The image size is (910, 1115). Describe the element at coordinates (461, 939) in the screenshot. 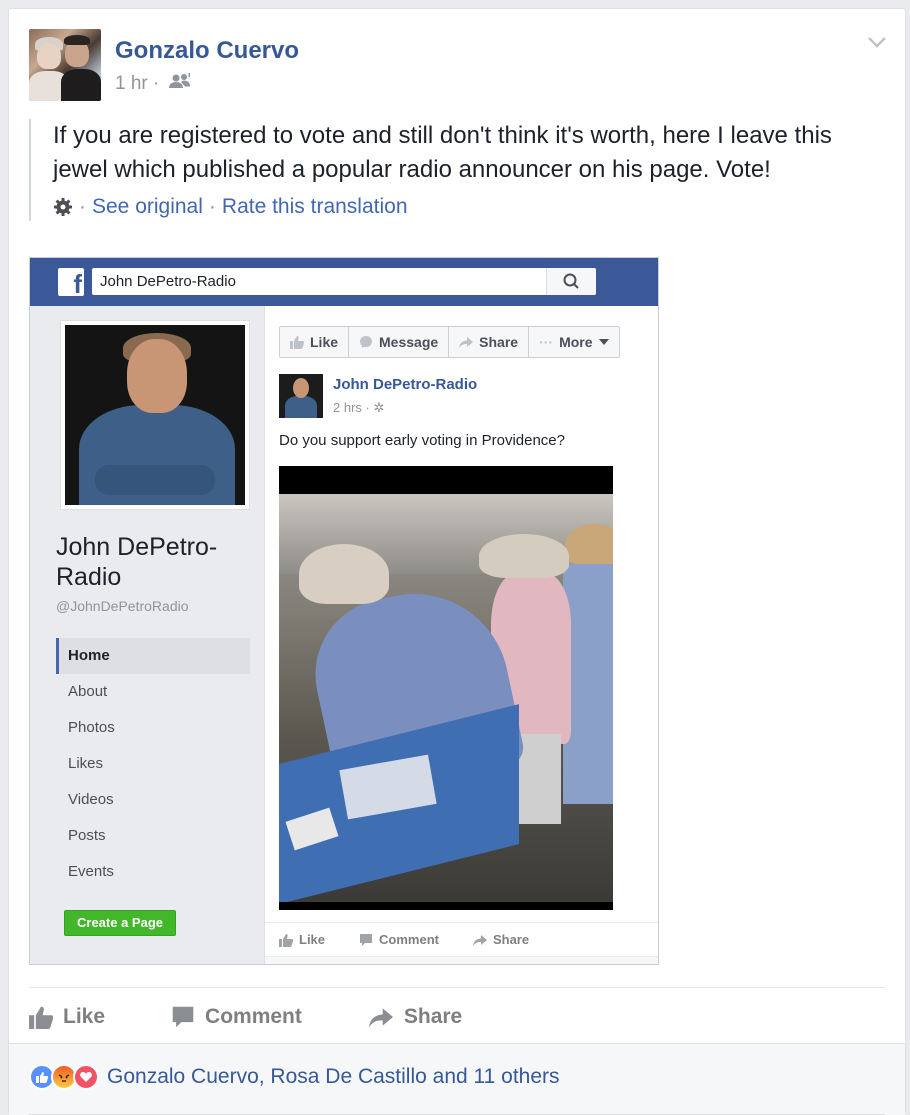

I see `embedded-post-actions: Like Comment Share` at that location.